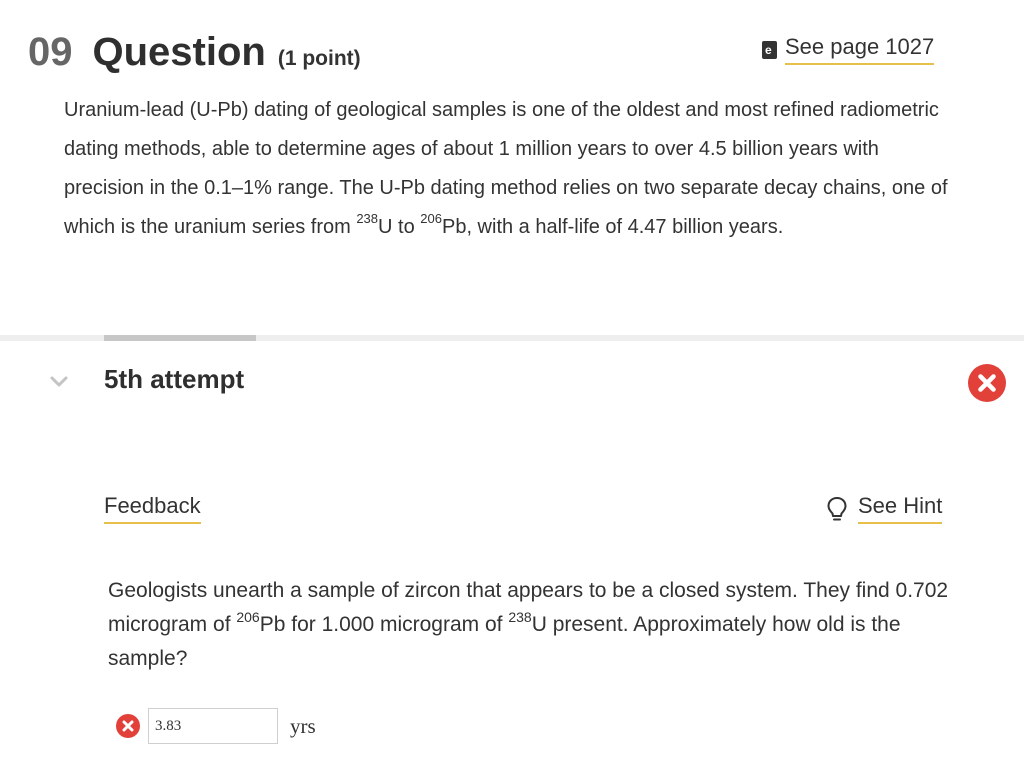 Image resolution: width=1024 pixels, height=765 pixels. What do you see at coordinates (860, 49) in the screenshot?
I see `see-page-label: See page 1027` at bounding box center [860, 49].